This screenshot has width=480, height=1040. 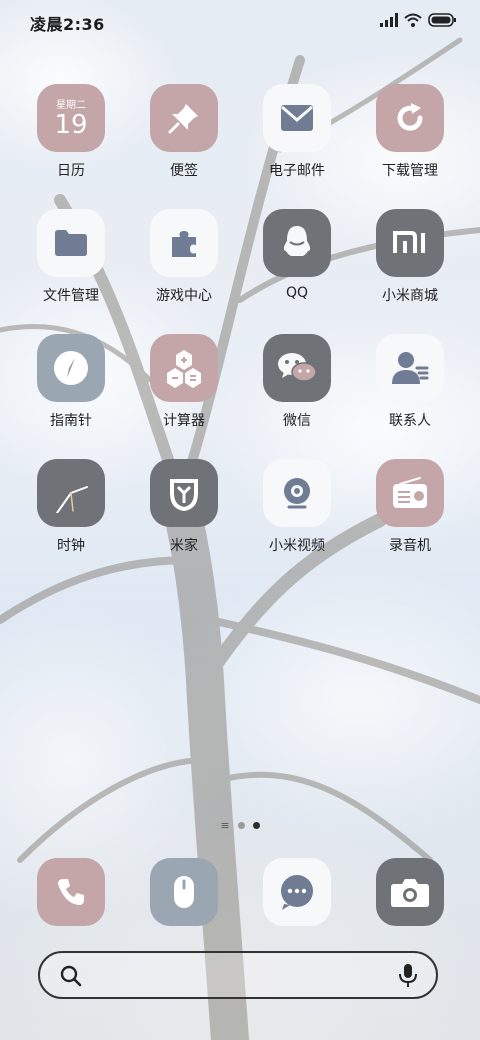 I want to click on app-files: 文件管理, so click(x=71, y=257).